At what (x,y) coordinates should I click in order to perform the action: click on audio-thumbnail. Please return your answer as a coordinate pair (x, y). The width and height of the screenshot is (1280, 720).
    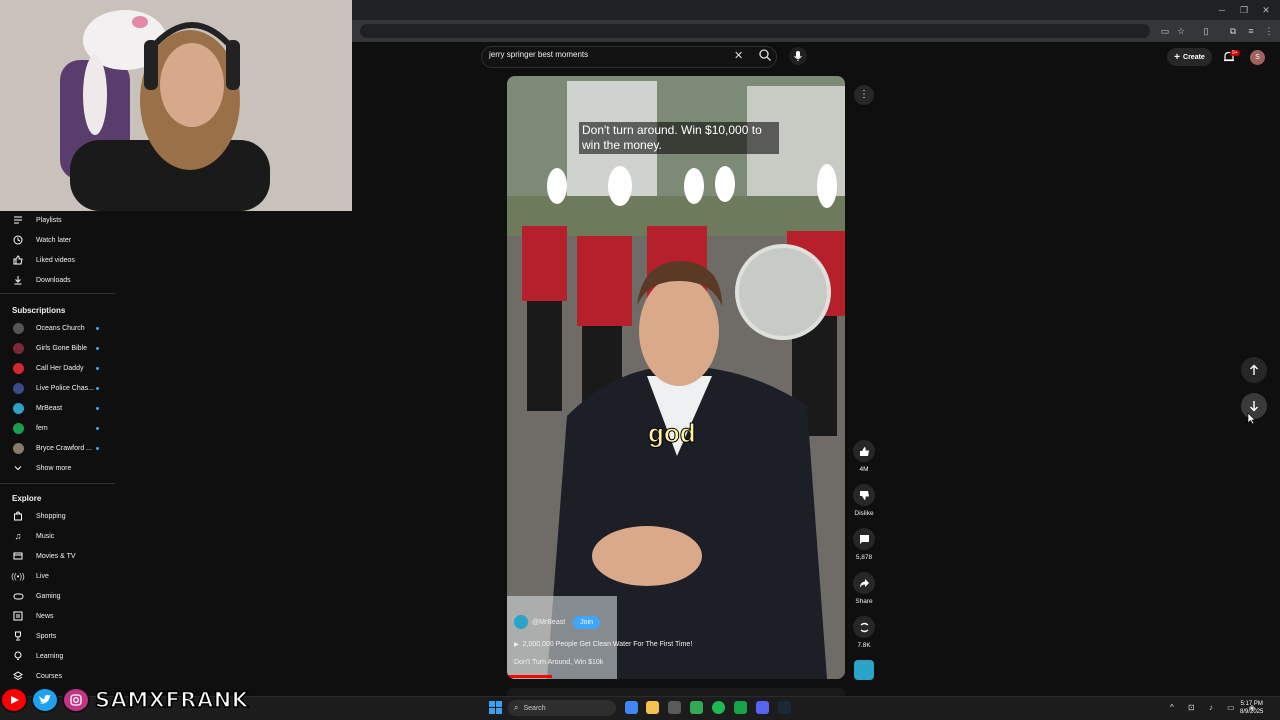
    Looking at the image, I should click on (864, 670).